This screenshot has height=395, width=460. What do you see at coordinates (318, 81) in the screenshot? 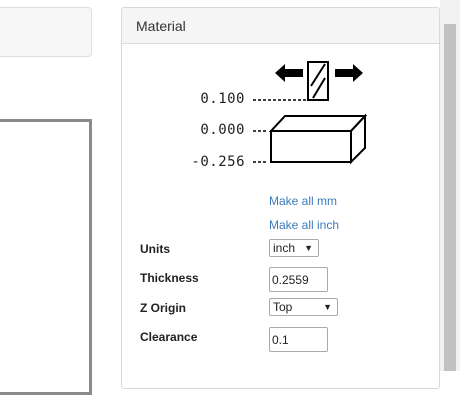
I see `end-mill-icon` at bounding box center [318, 81].